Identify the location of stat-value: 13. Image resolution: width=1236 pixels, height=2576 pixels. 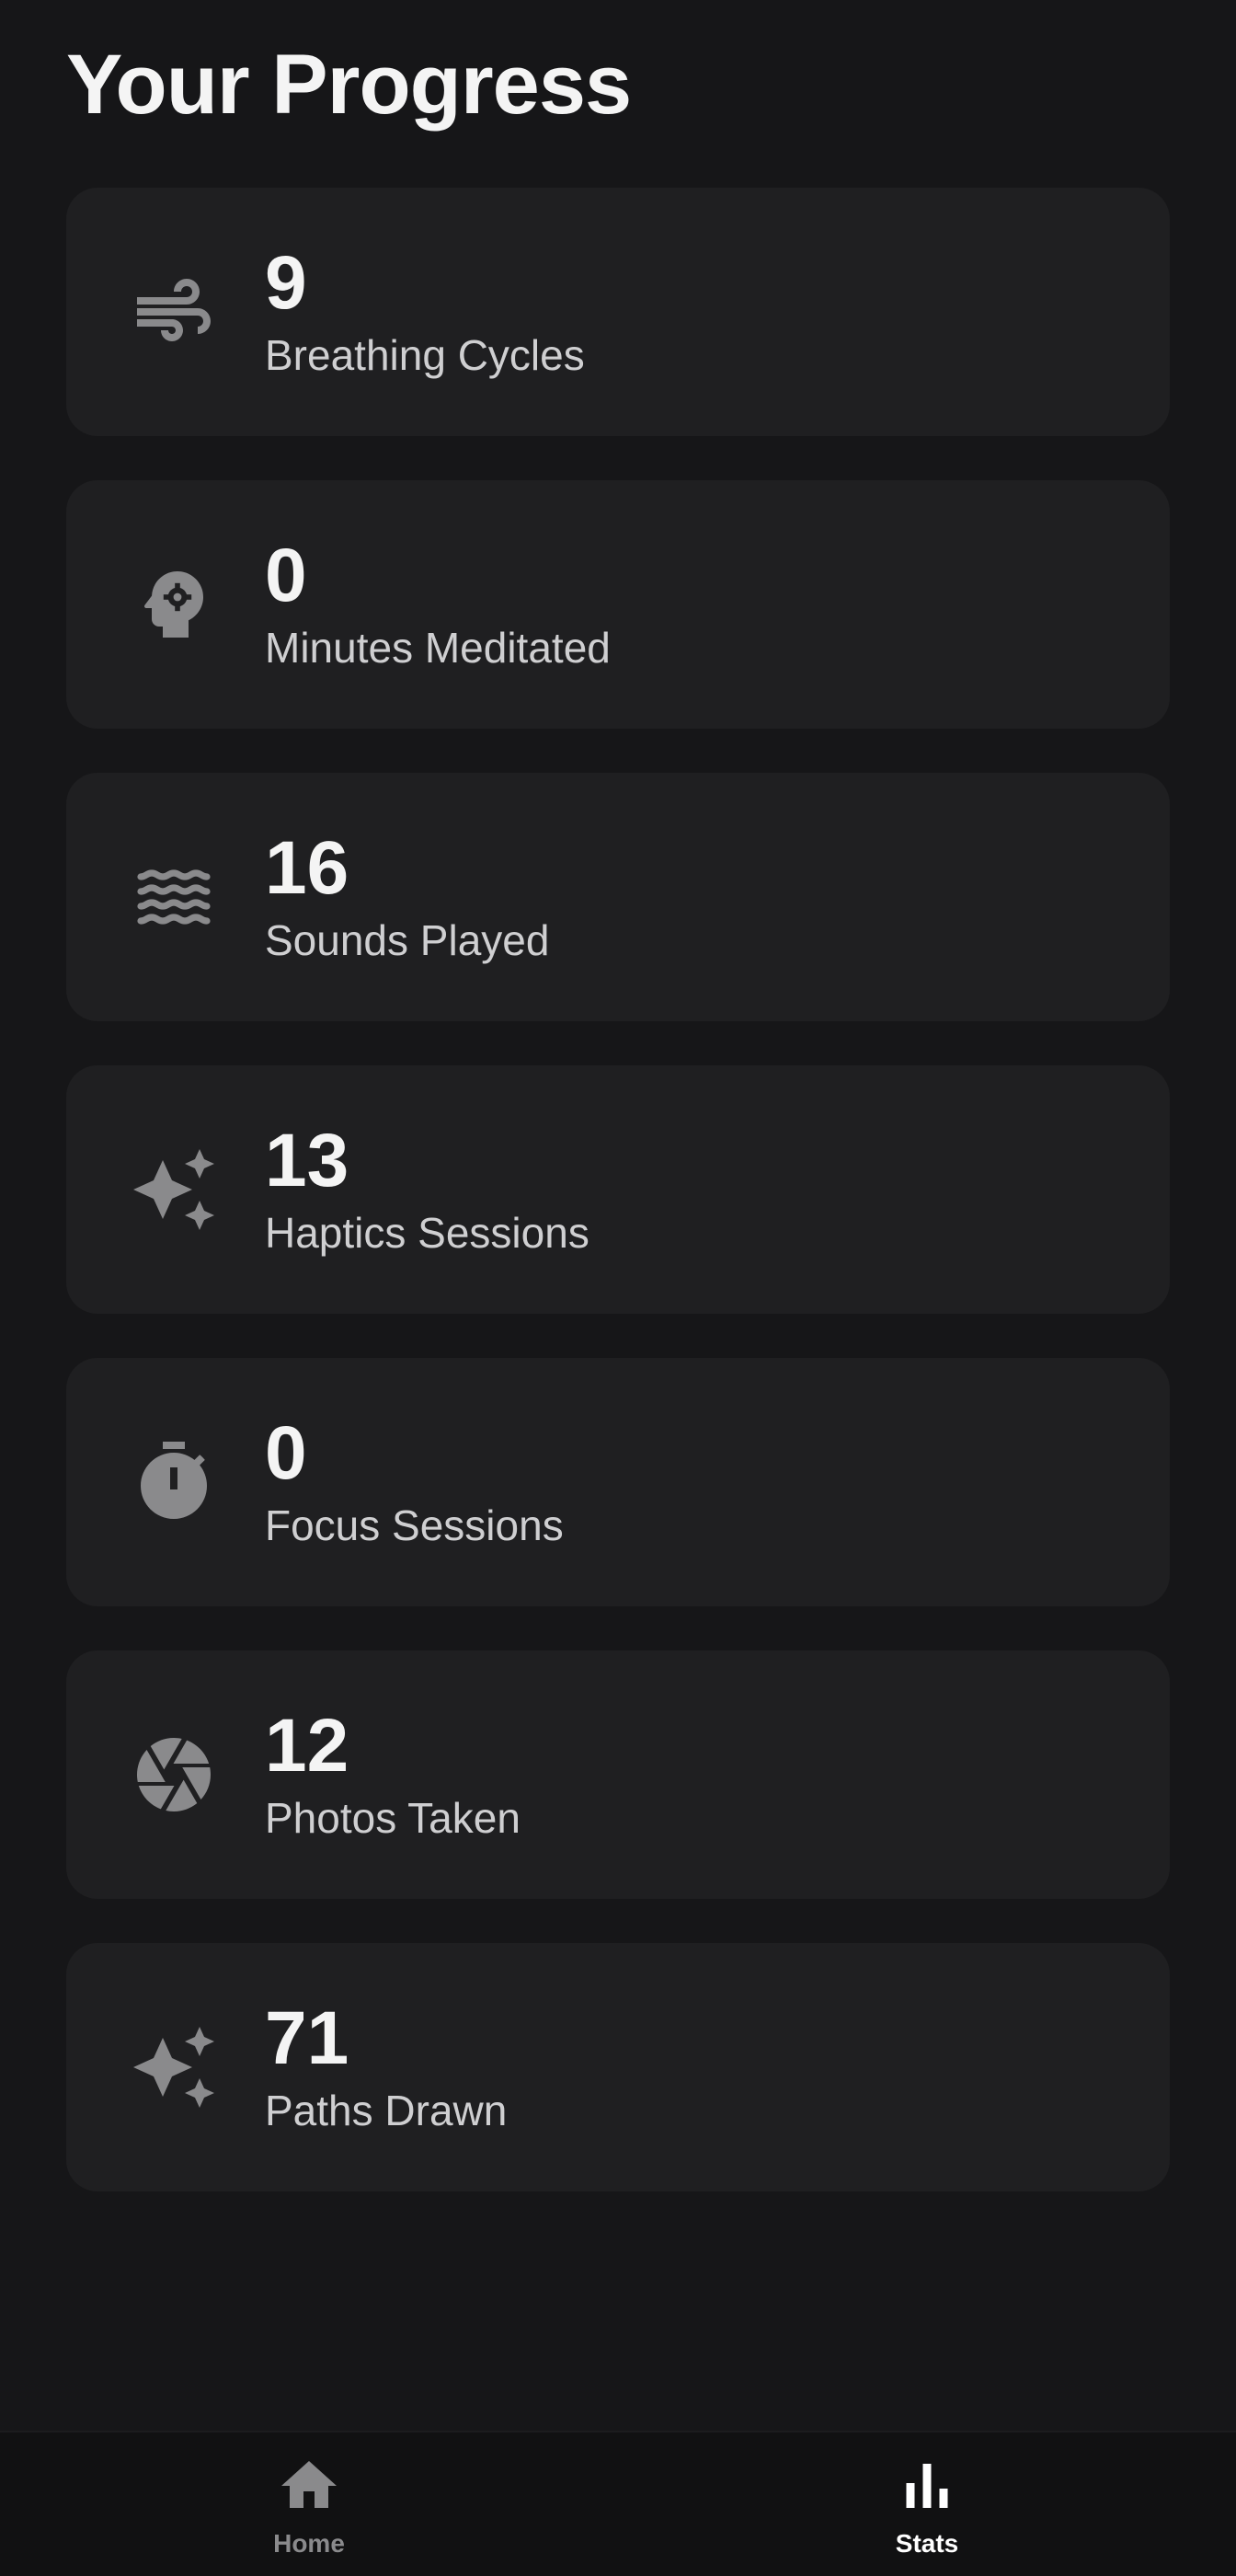
(307, 1160).